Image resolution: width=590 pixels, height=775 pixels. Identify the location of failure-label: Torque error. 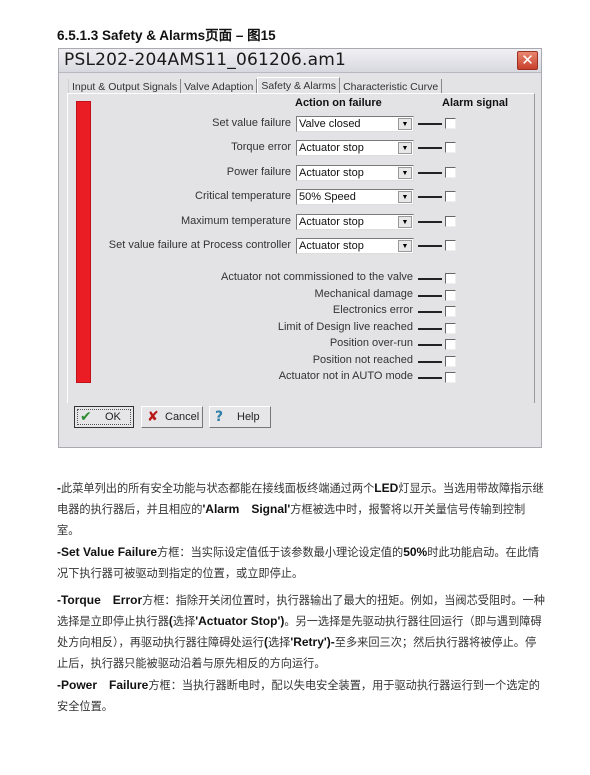
(261, 147).